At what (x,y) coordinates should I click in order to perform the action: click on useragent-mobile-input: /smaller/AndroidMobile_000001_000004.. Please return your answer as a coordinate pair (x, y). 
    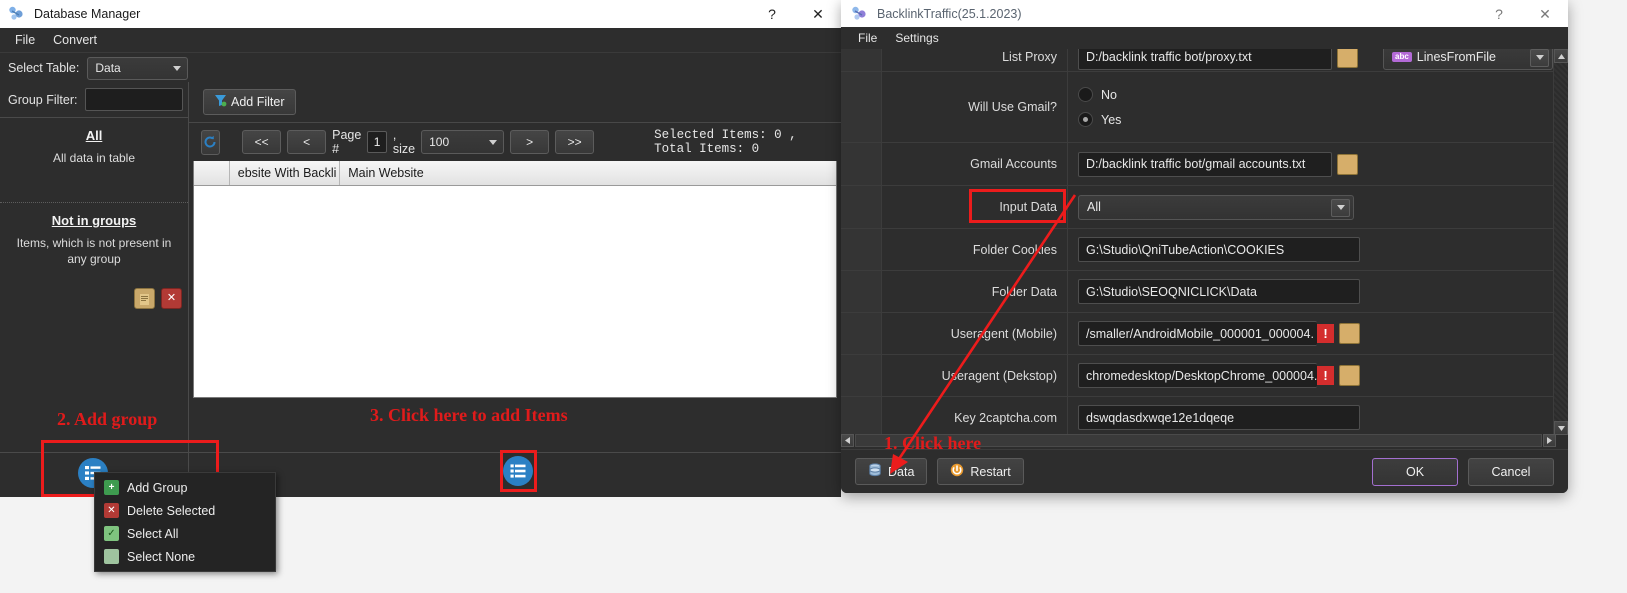
    Looking at the image, I should click on (1197, 333).